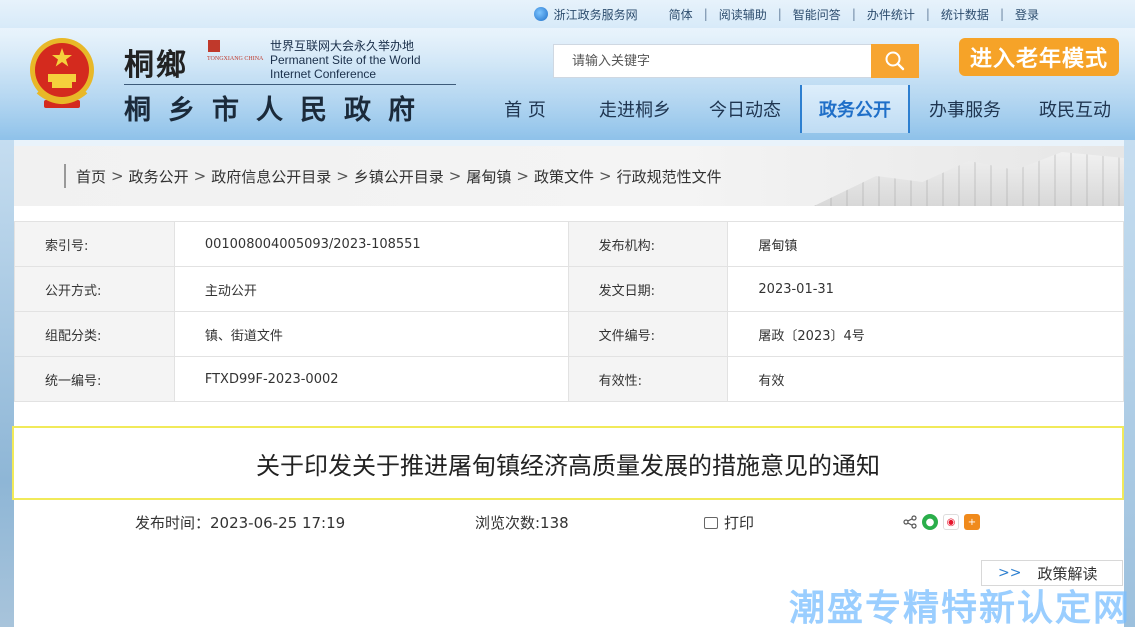 The width and height of the screenshot is (1135, 627). I want to click on index-number-value: 001008004005093/2023-108551, so click(371, 244).